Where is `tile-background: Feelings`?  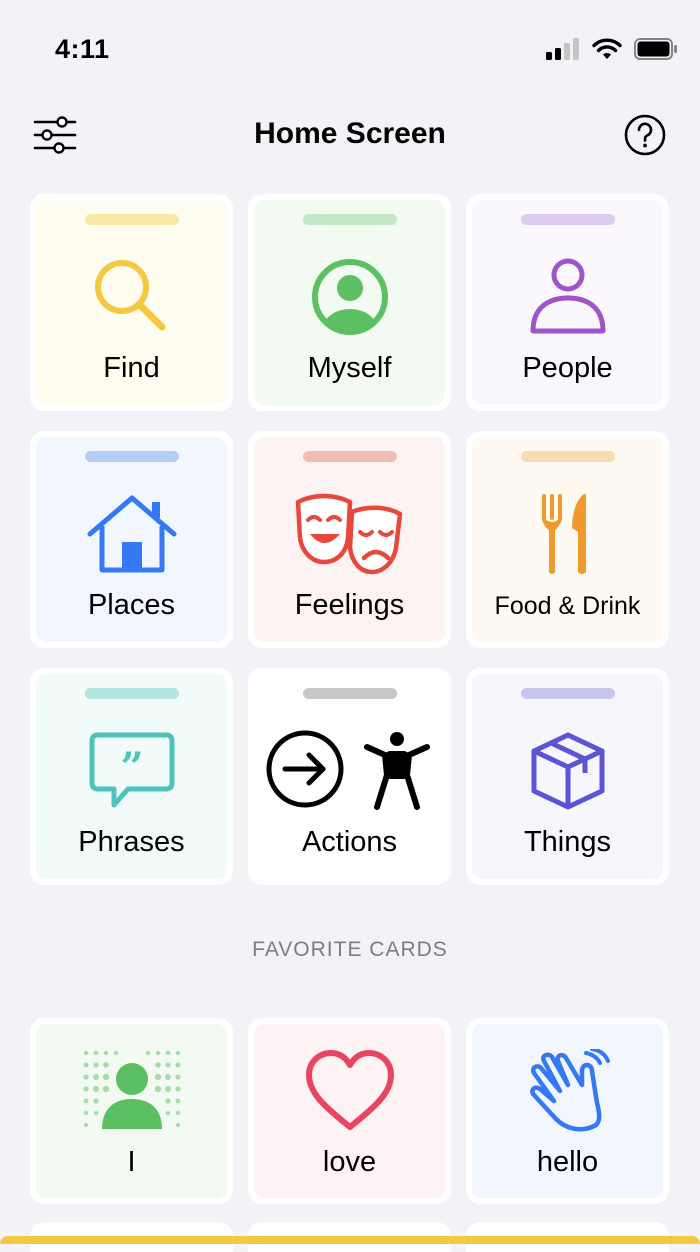 tile-background: Feelings is located at coordinates (349, 539).